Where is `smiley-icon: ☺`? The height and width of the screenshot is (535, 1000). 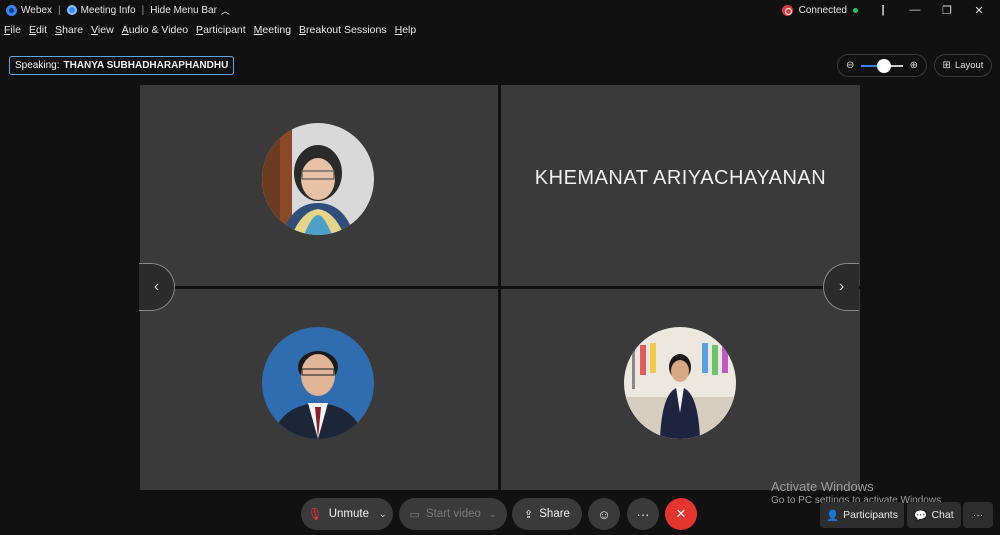
smiley-icon: ☺ is located at coordinates (604, 514).